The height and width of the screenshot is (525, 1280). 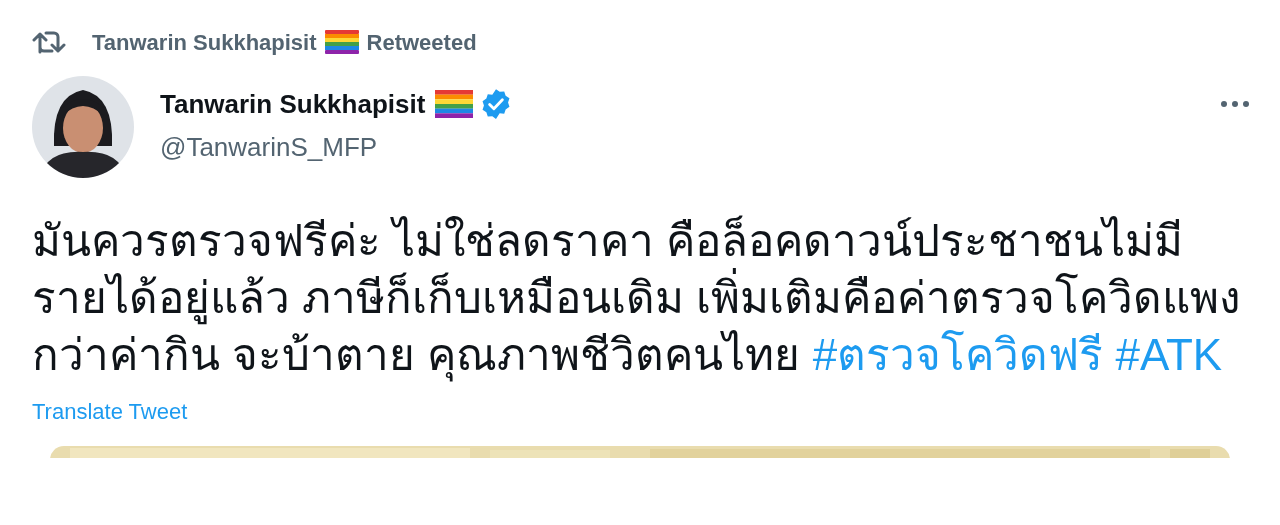 What do you see at coordinates (1169, 354) in the screenshot?
I see `hashtag-link: #ATK` at bounding box center [1169, 354].